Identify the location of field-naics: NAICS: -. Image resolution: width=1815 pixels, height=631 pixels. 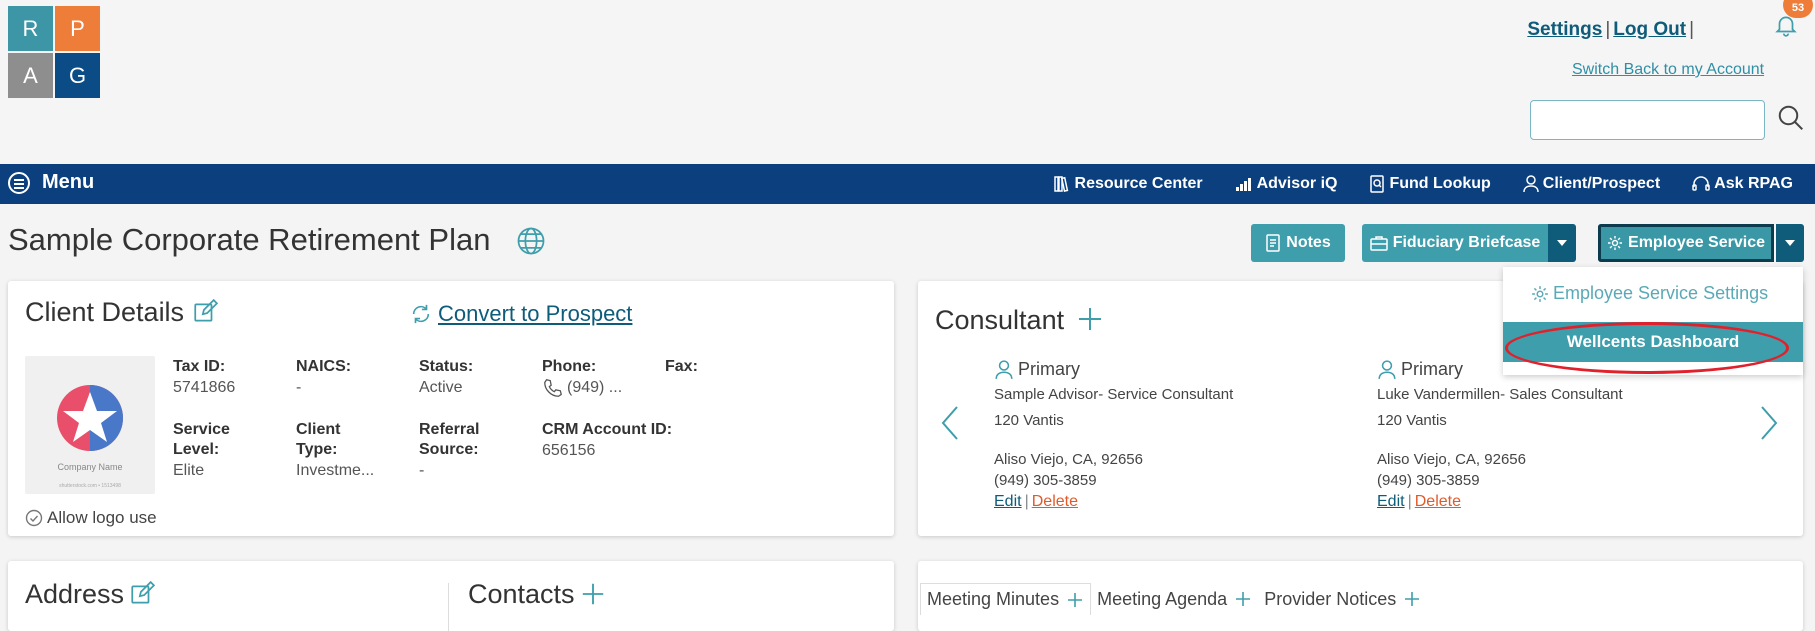
(351, 378).